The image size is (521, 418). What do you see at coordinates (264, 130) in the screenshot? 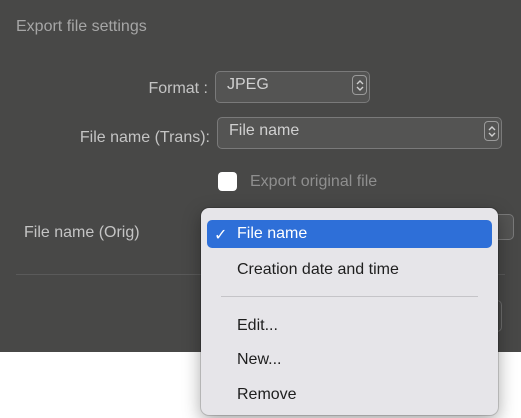
I see `file-name-trans-value: File name` at bounding box center [264, 130].